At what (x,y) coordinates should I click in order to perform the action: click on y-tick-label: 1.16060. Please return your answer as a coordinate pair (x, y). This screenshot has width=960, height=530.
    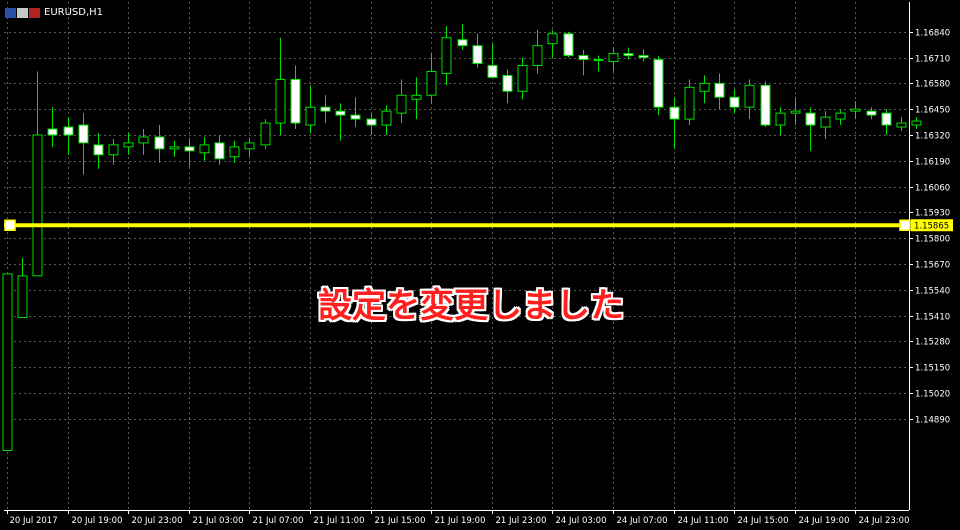
    Looking at the image, I should click on (932, 189).